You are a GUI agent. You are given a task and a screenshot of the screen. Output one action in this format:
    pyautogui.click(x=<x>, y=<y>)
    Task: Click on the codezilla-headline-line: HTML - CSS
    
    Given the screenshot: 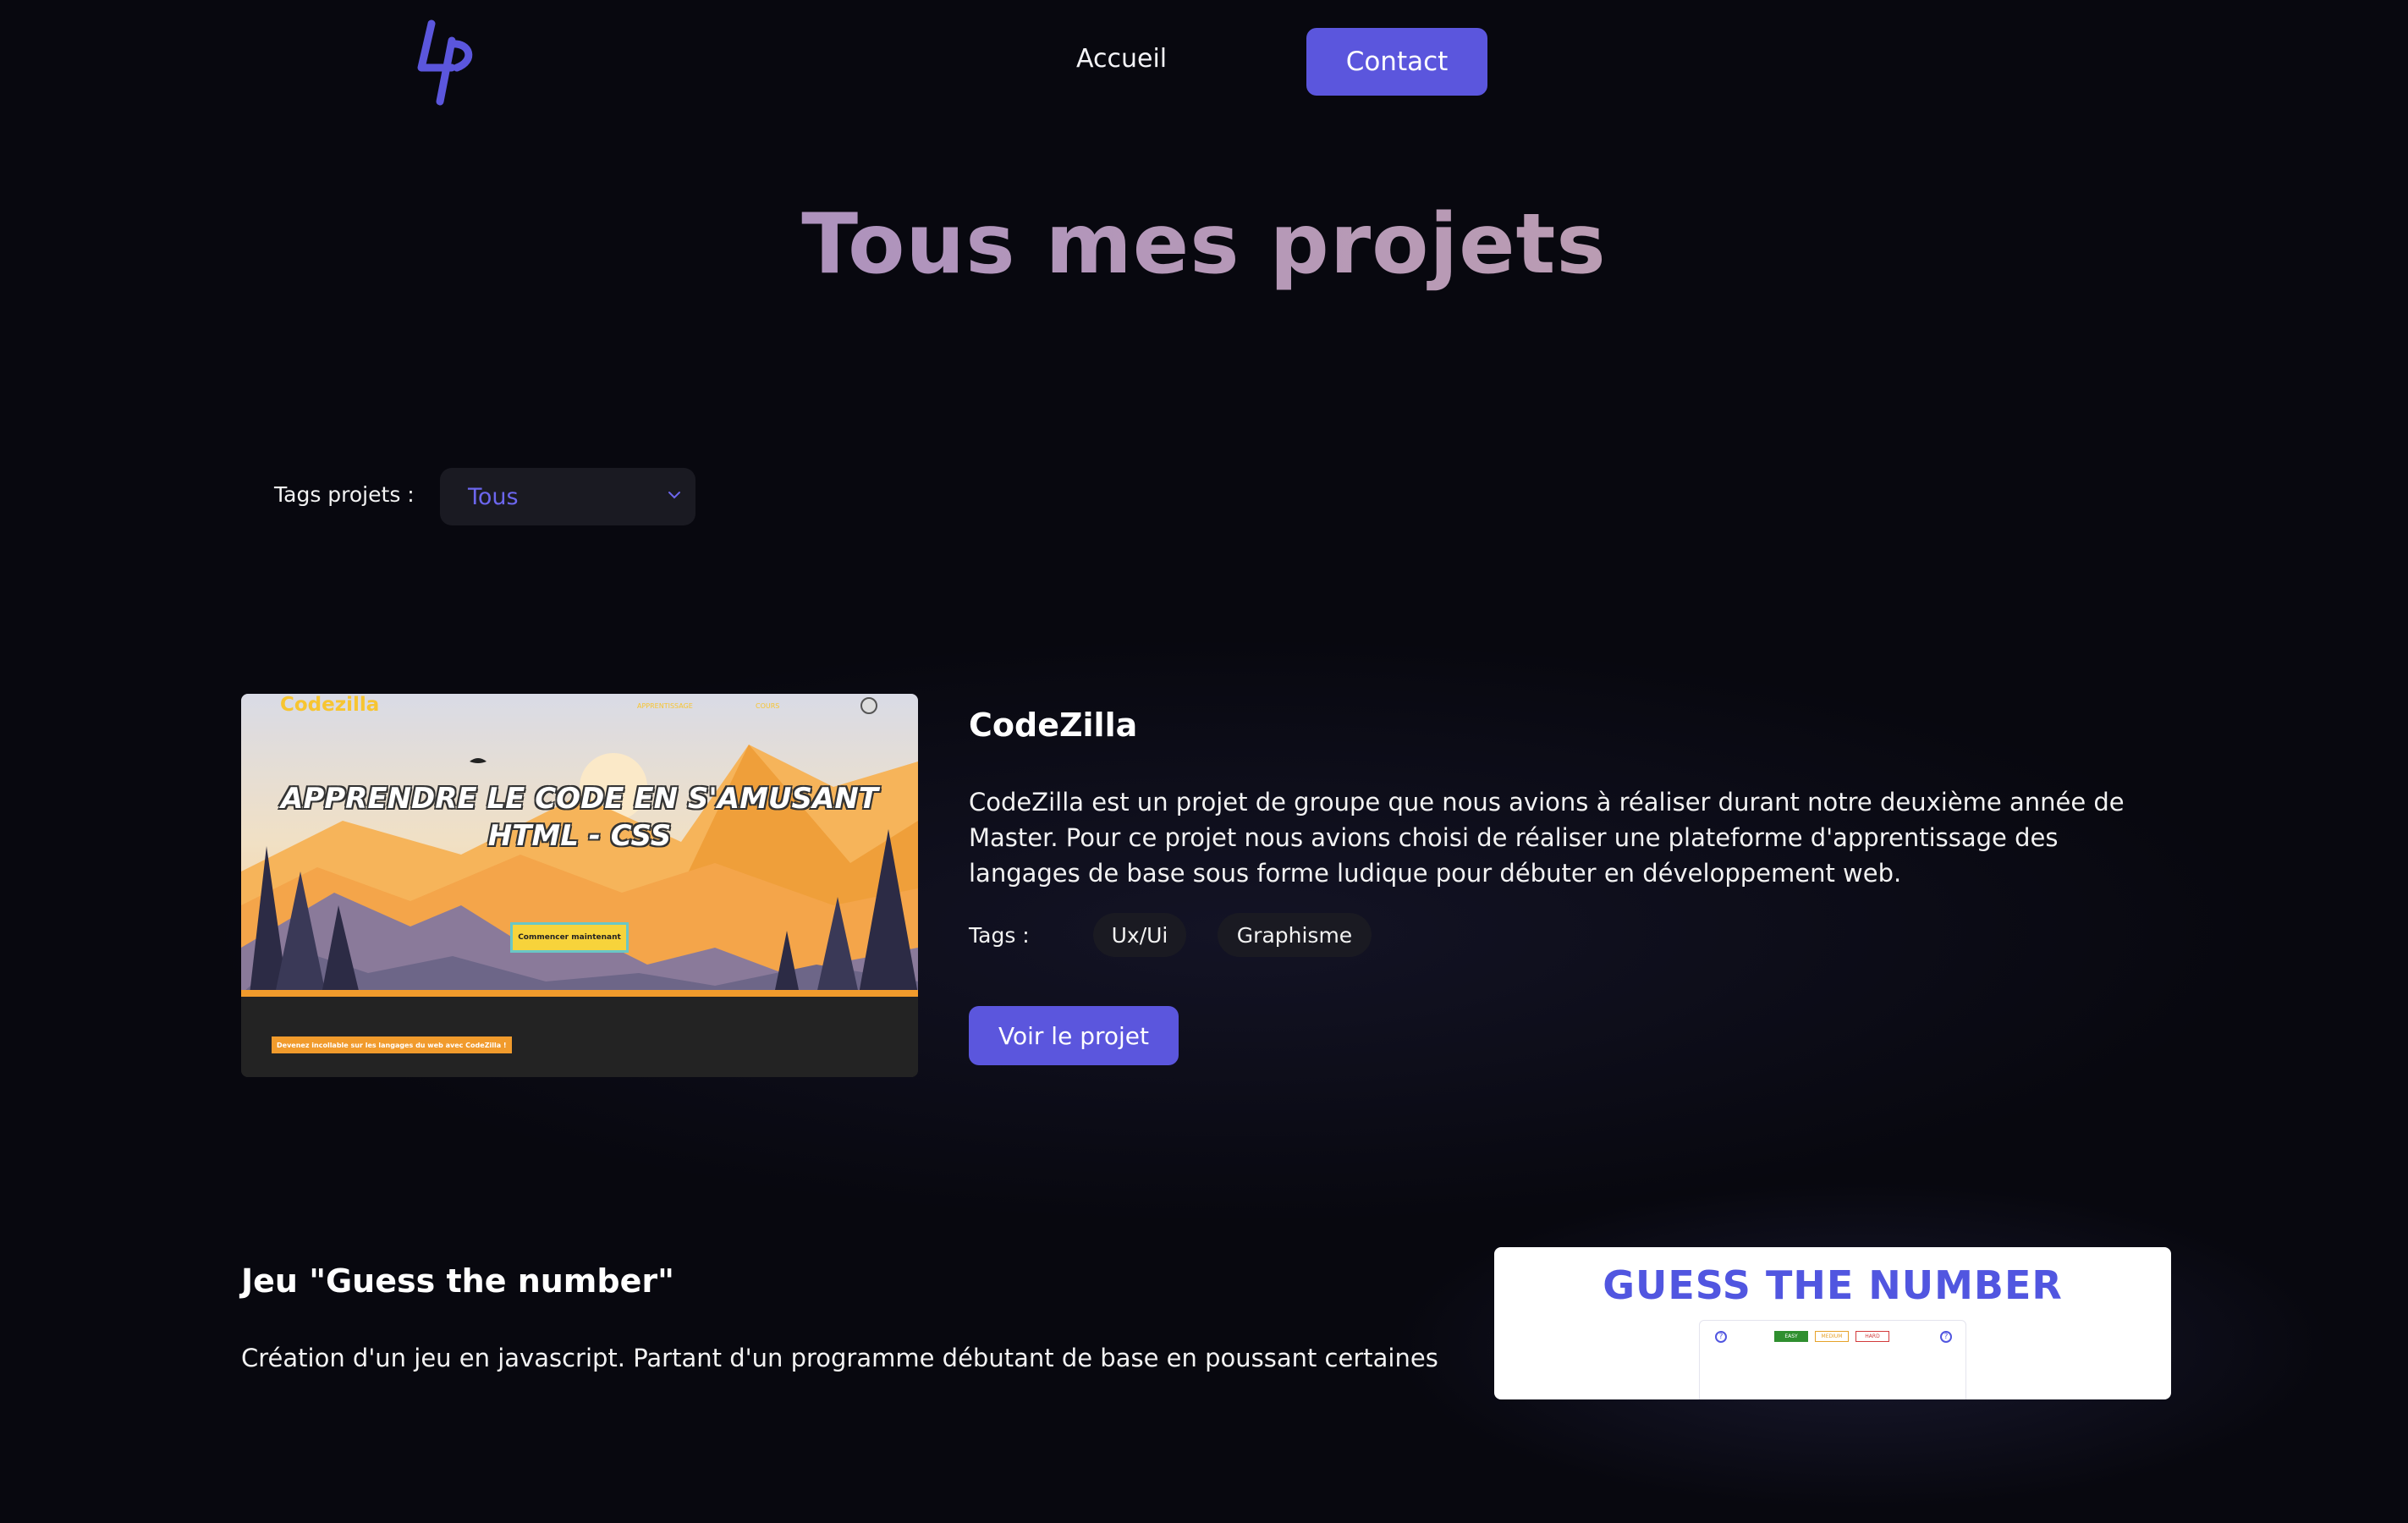 What is the action you would take?
    pyautogui.click(x=579, y=836)
    